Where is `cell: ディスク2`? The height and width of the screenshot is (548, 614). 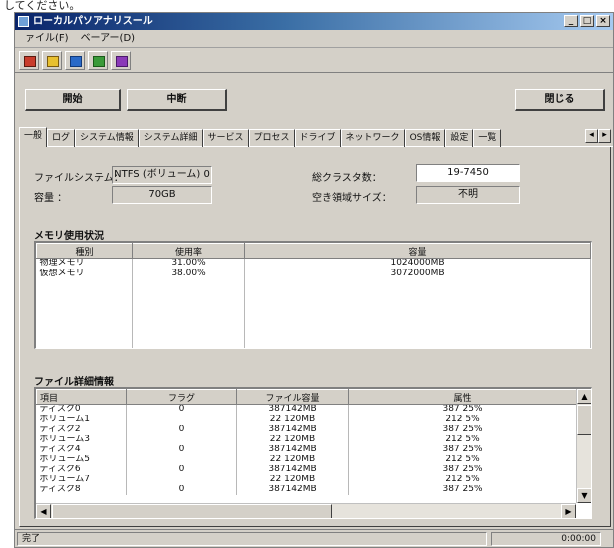
cell: ディスク2 is located at coordinates (81, 429).